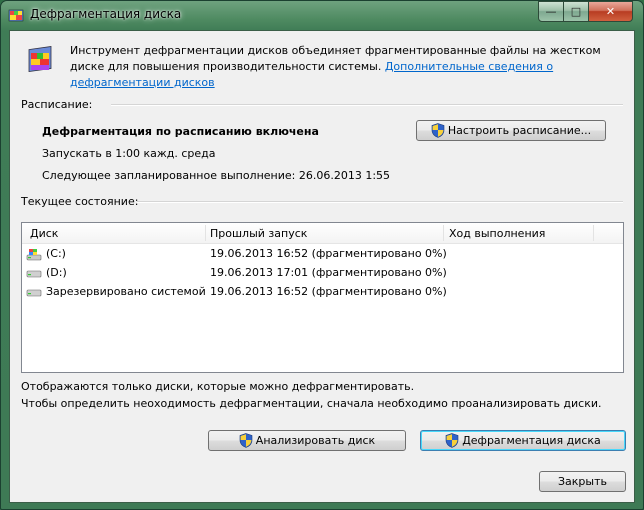  What do you see at coordinates (180, 131) in the screenshot?
I see `schedule-status: Дефрагментация по расписанию включена` at bounding box center [180, 131].